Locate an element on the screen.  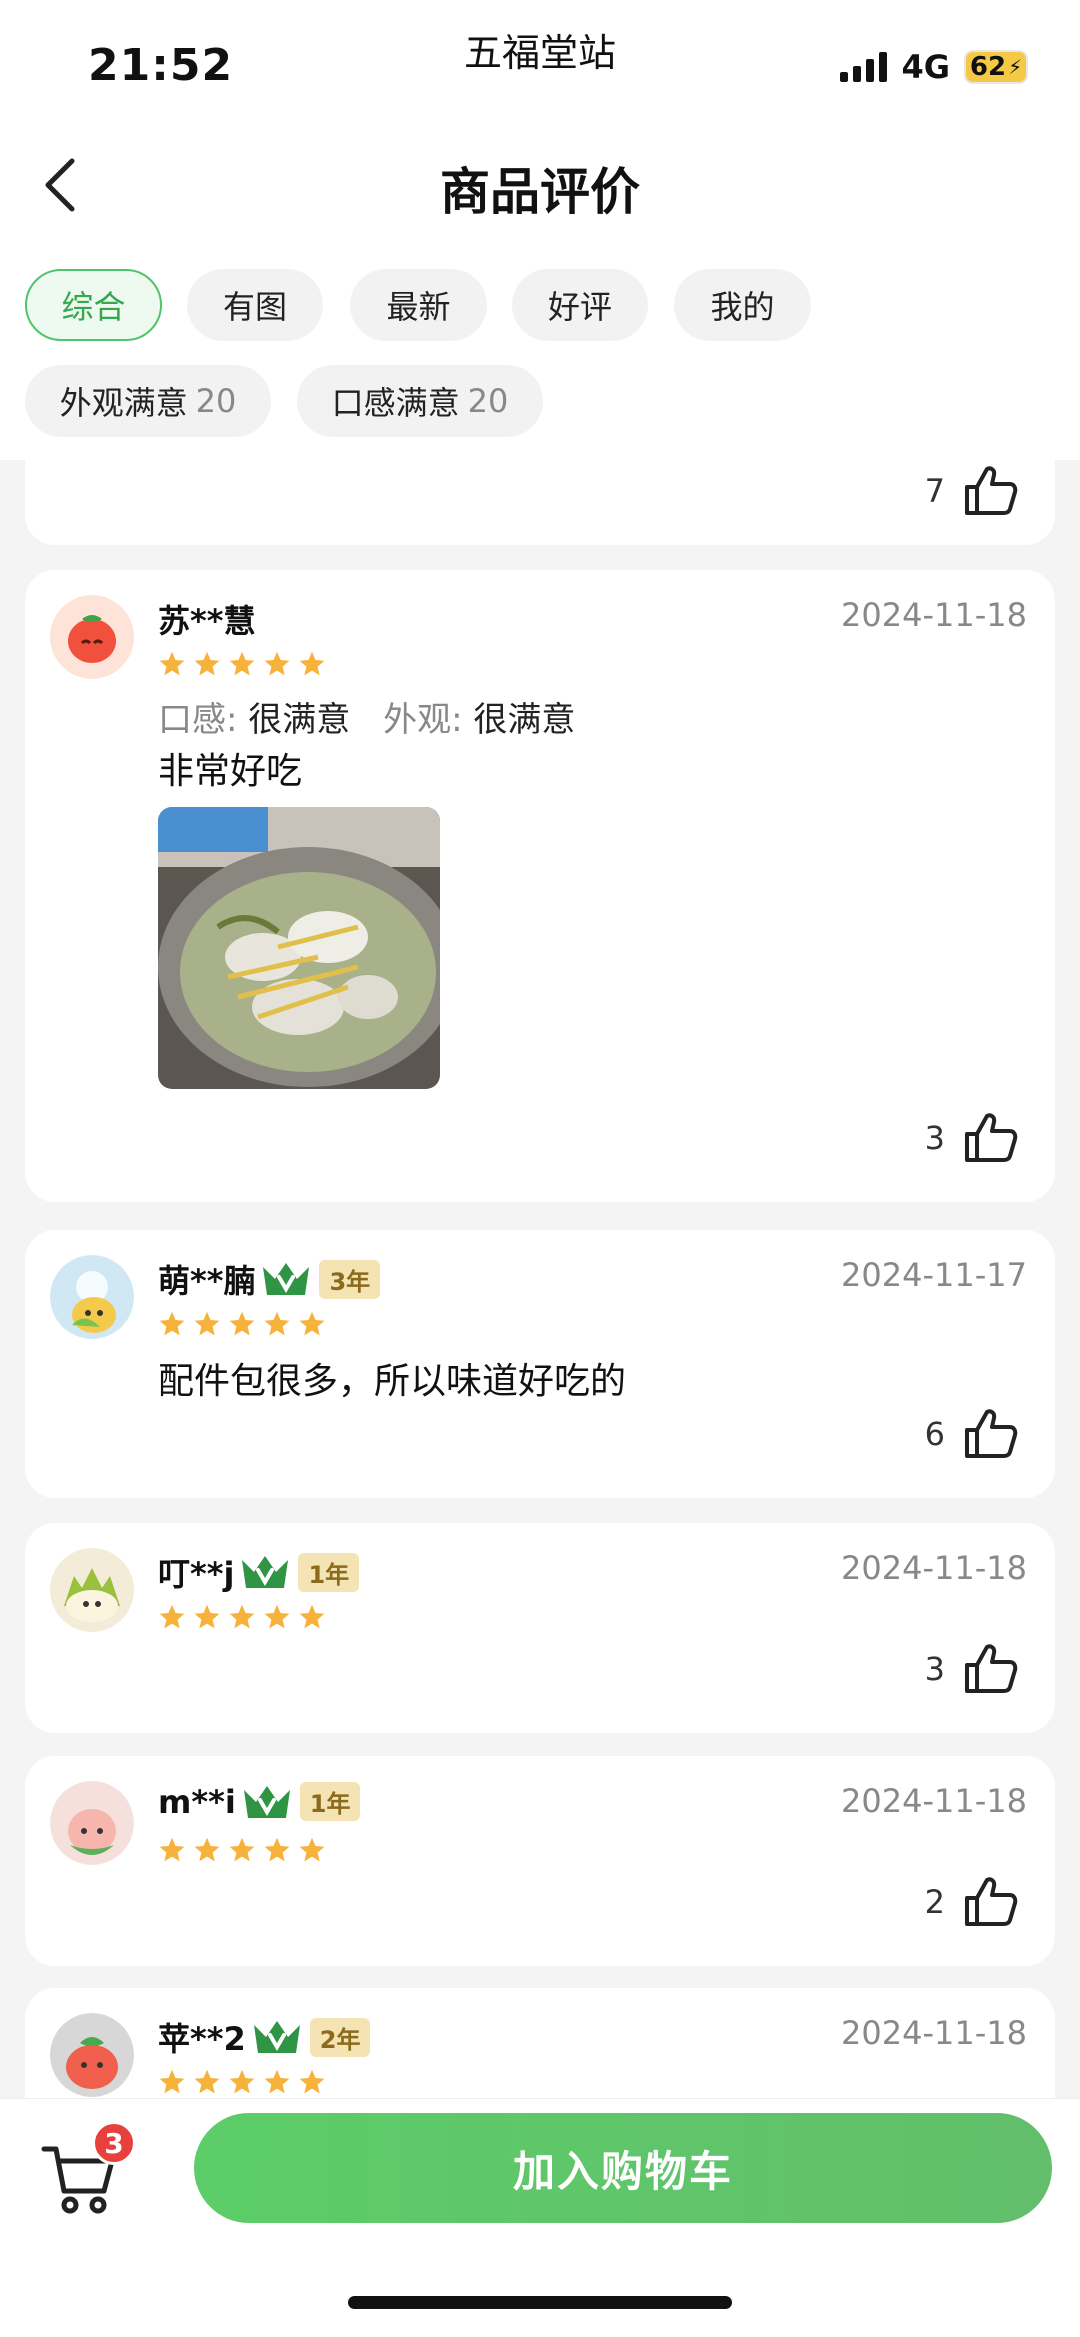
review-username: 叮**j 1年 is located at coordinates (259, 1572).